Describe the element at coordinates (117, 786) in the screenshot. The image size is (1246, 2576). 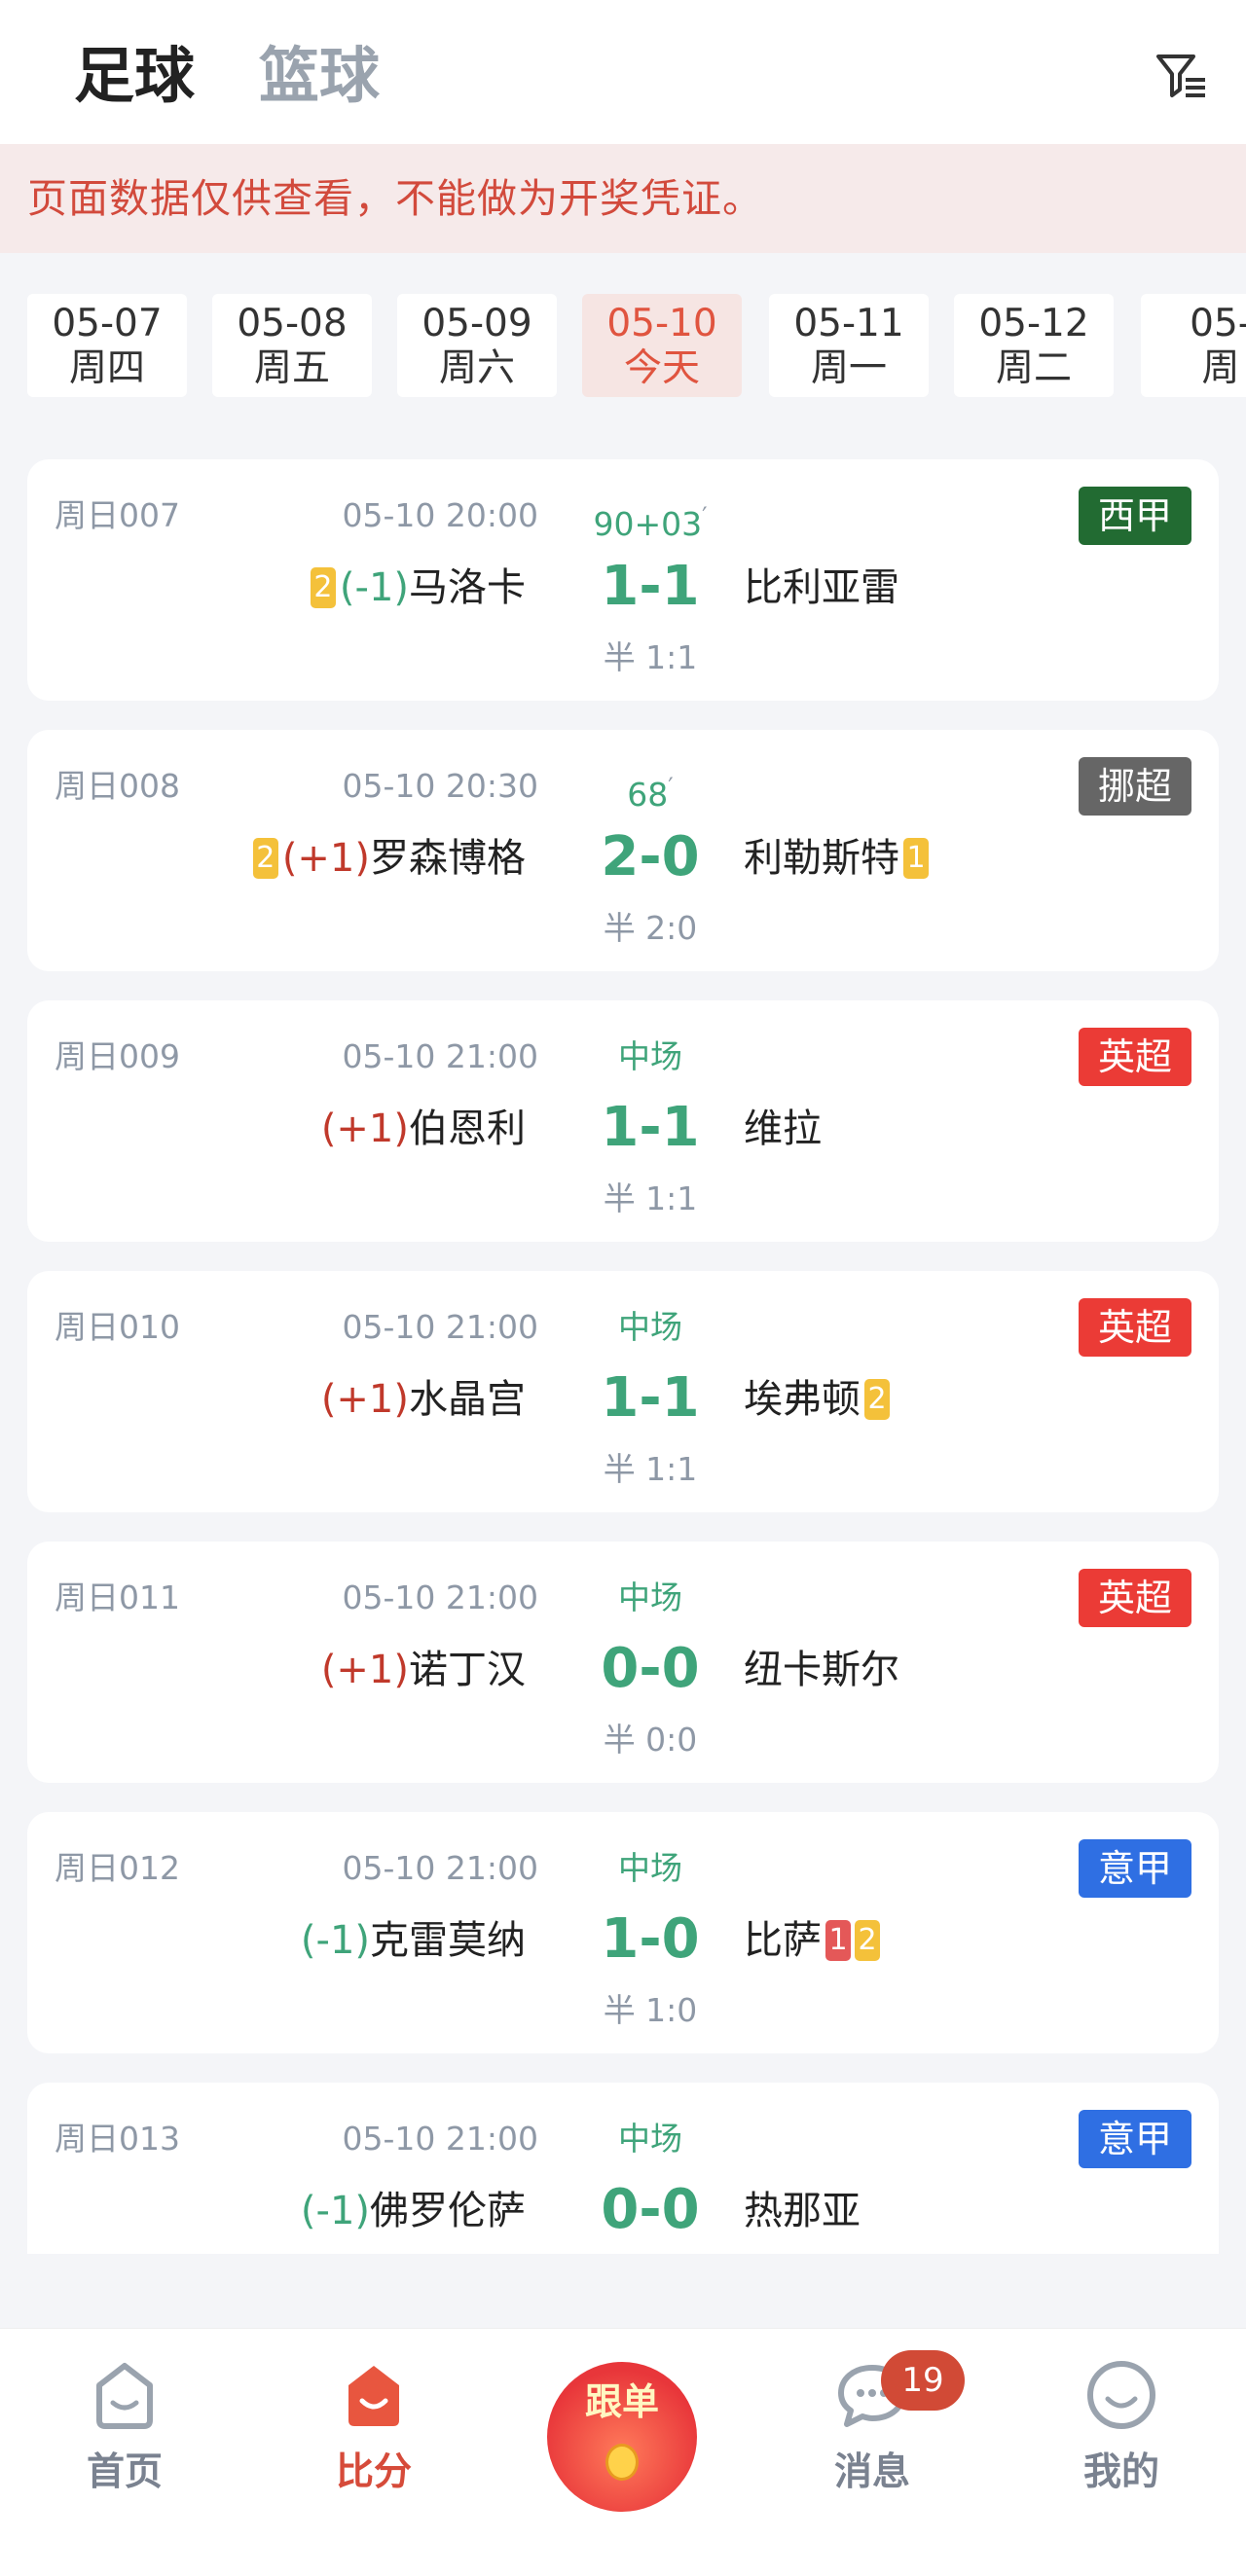
I see `match-number: 周日008` at that location.